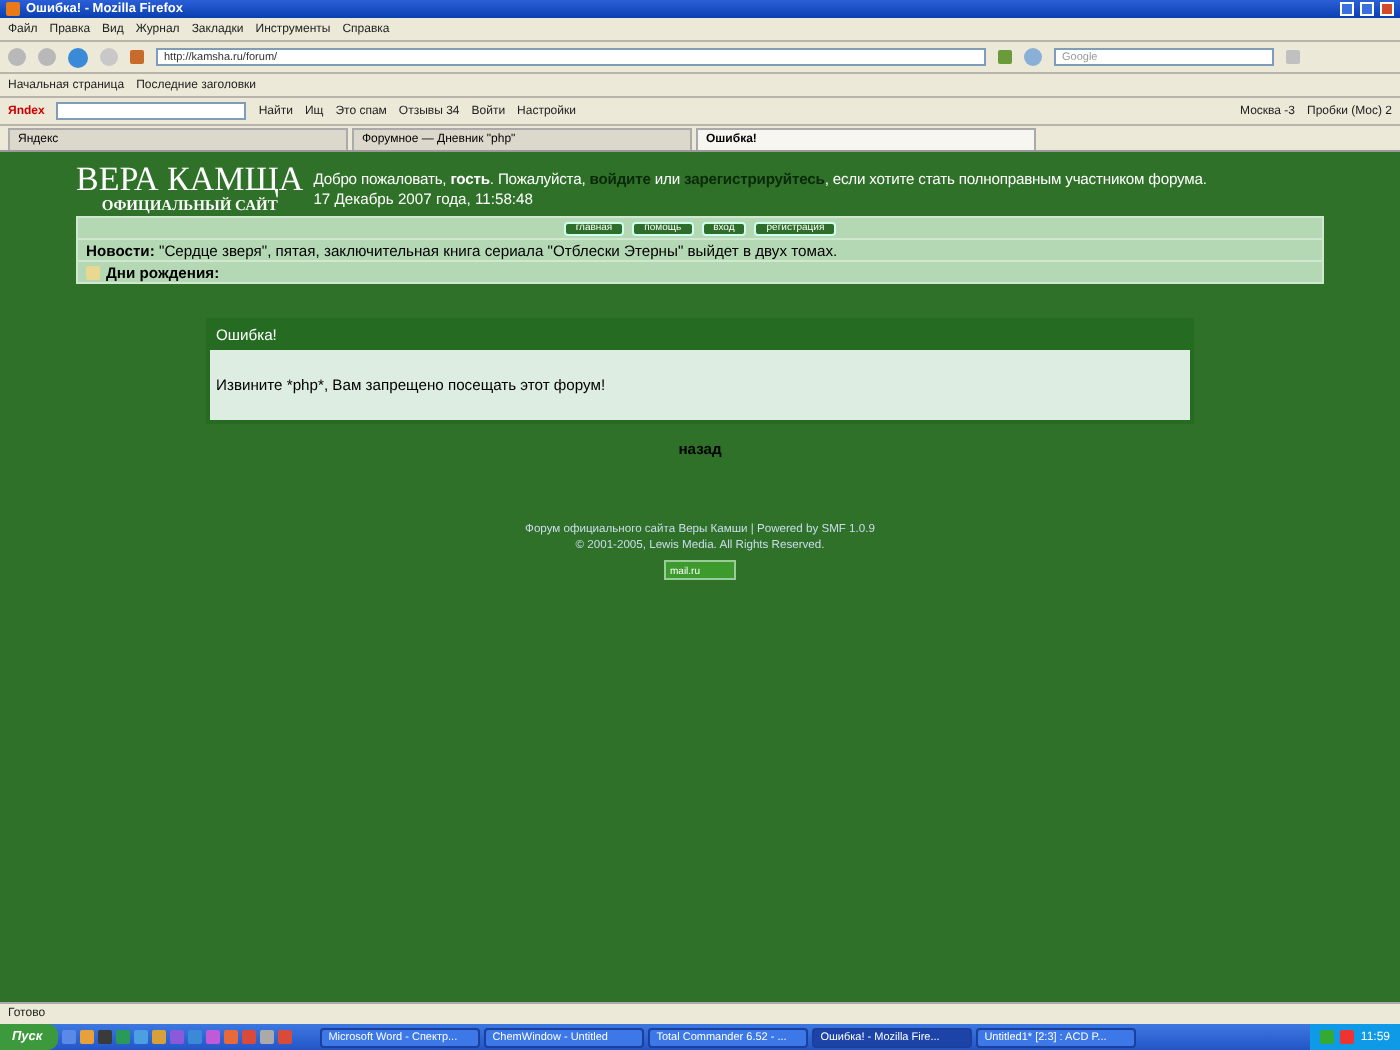 This screenshot has width=1400, height=1050. I want to click on close-button, so click(1387, 9).